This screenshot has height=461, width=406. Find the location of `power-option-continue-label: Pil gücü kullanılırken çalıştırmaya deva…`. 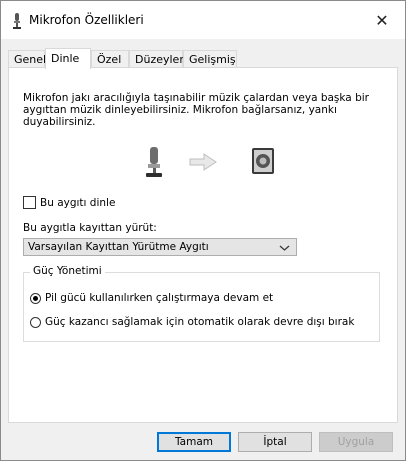

power-option-continue-label: Pil gücü kullanılırken çalıştırmaya deva… is located at coordinates (159, 298).